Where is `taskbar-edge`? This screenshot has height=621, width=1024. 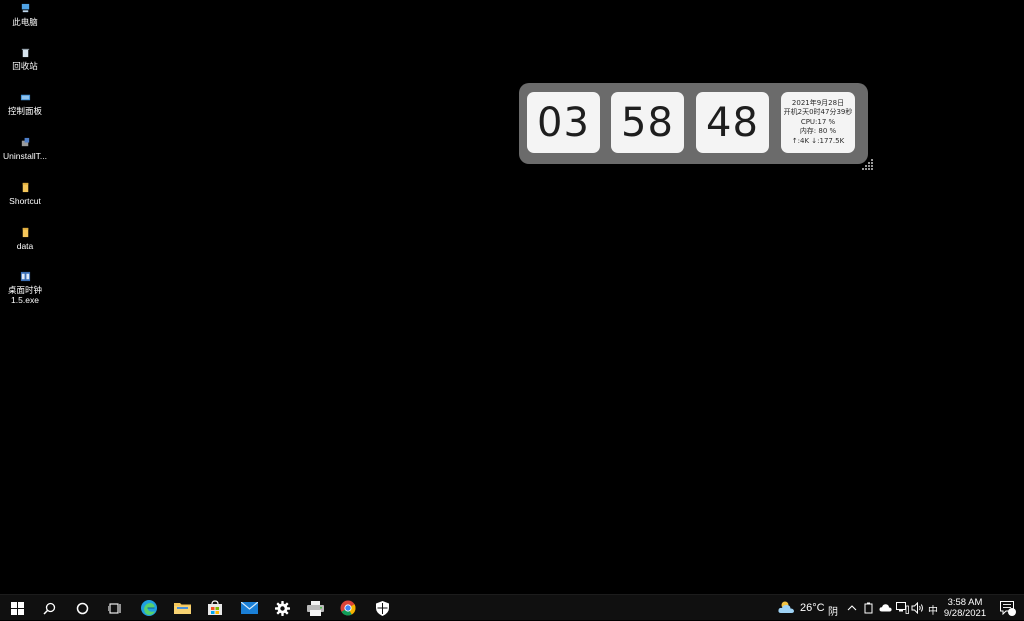 taskbar-edge is located at coordinates (149, 608).